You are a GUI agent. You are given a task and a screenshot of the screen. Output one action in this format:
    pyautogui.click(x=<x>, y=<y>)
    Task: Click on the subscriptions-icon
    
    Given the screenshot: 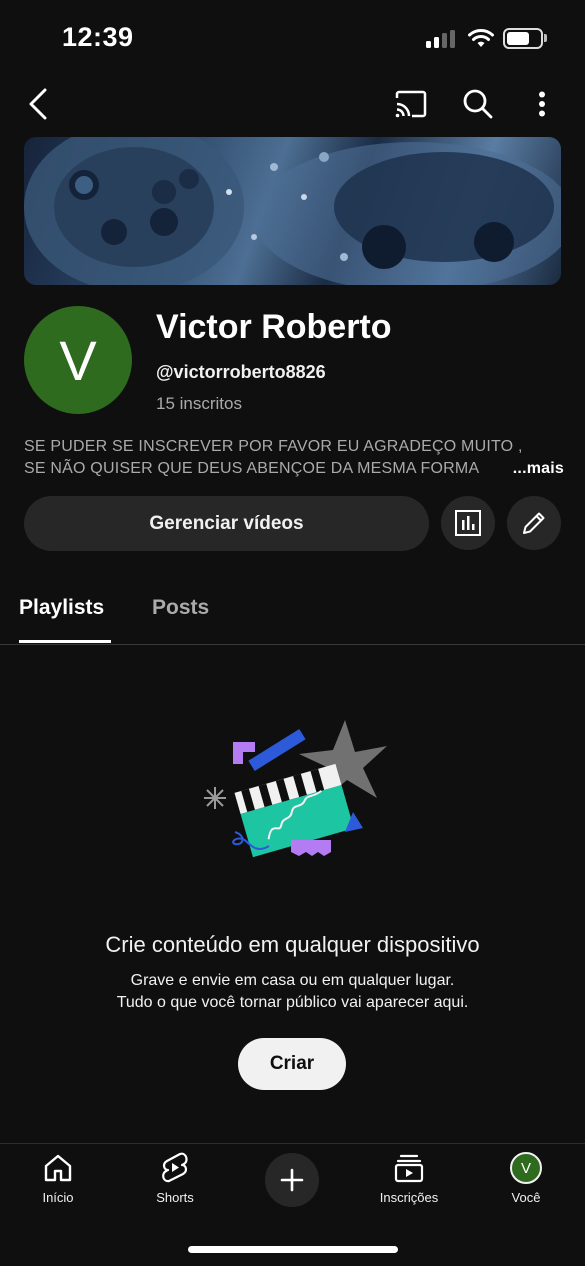 What is the action you would take?
    pyautogui.click(x=409, y=1168)
    